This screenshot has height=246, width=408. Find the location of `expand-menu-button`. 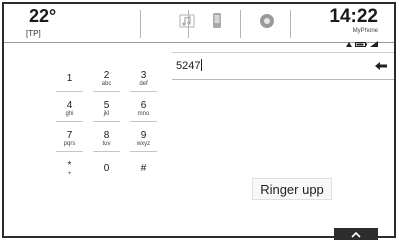

expand-menu-button is located at coordinates (356, 234).